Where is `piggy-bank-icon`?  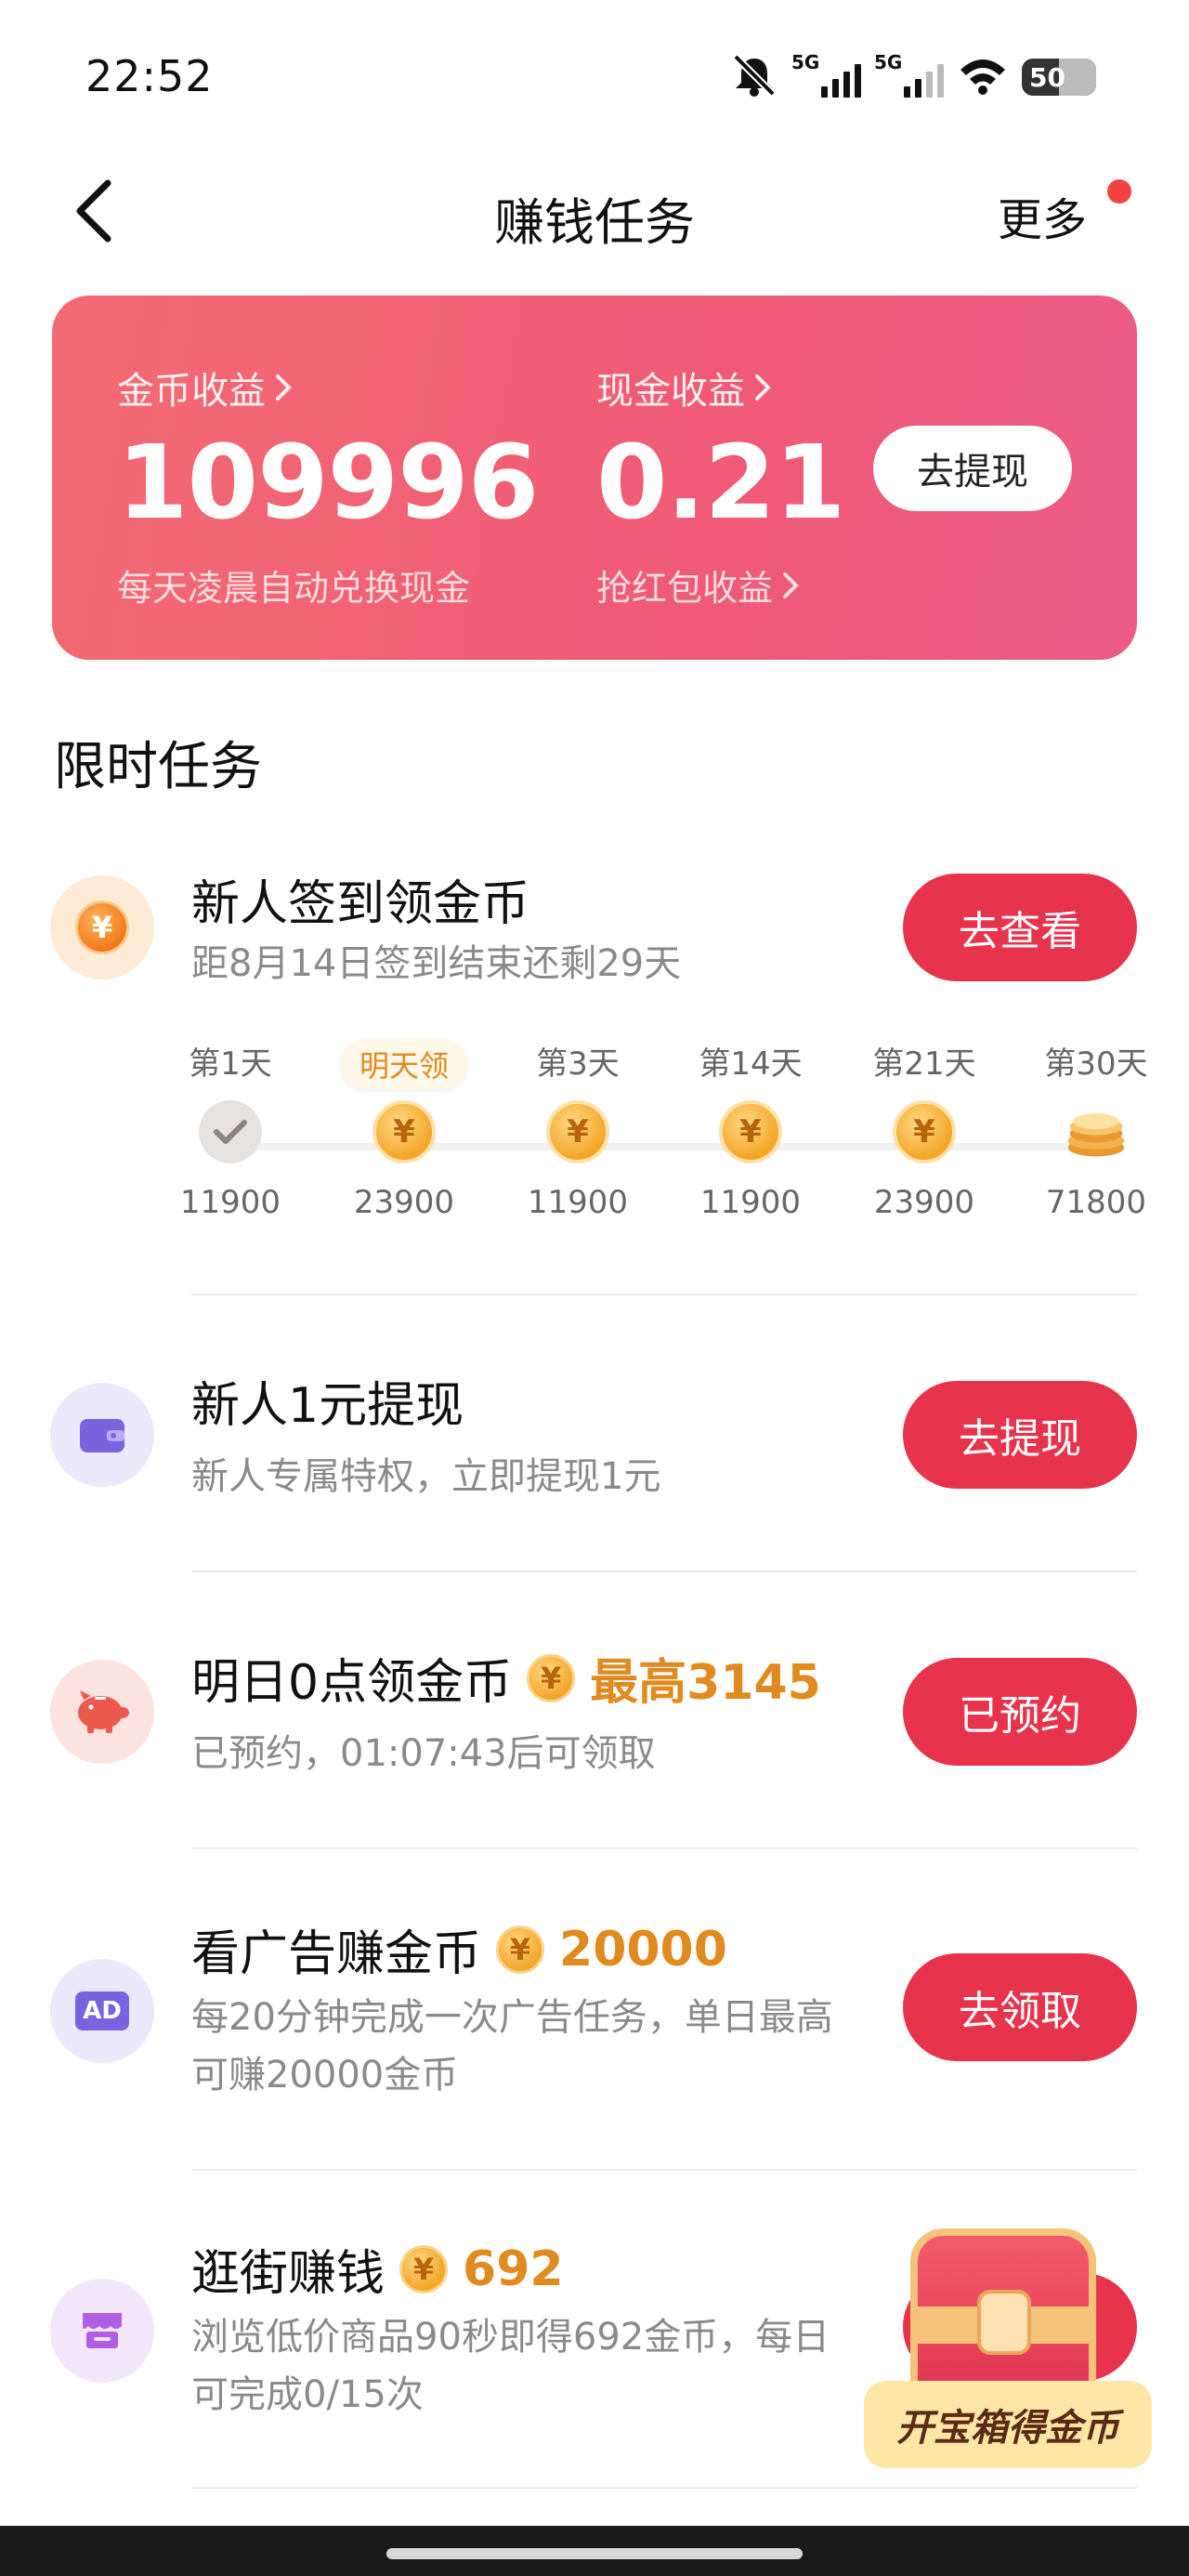 piggy-bank-icon is located at coordinates (104, 1711).